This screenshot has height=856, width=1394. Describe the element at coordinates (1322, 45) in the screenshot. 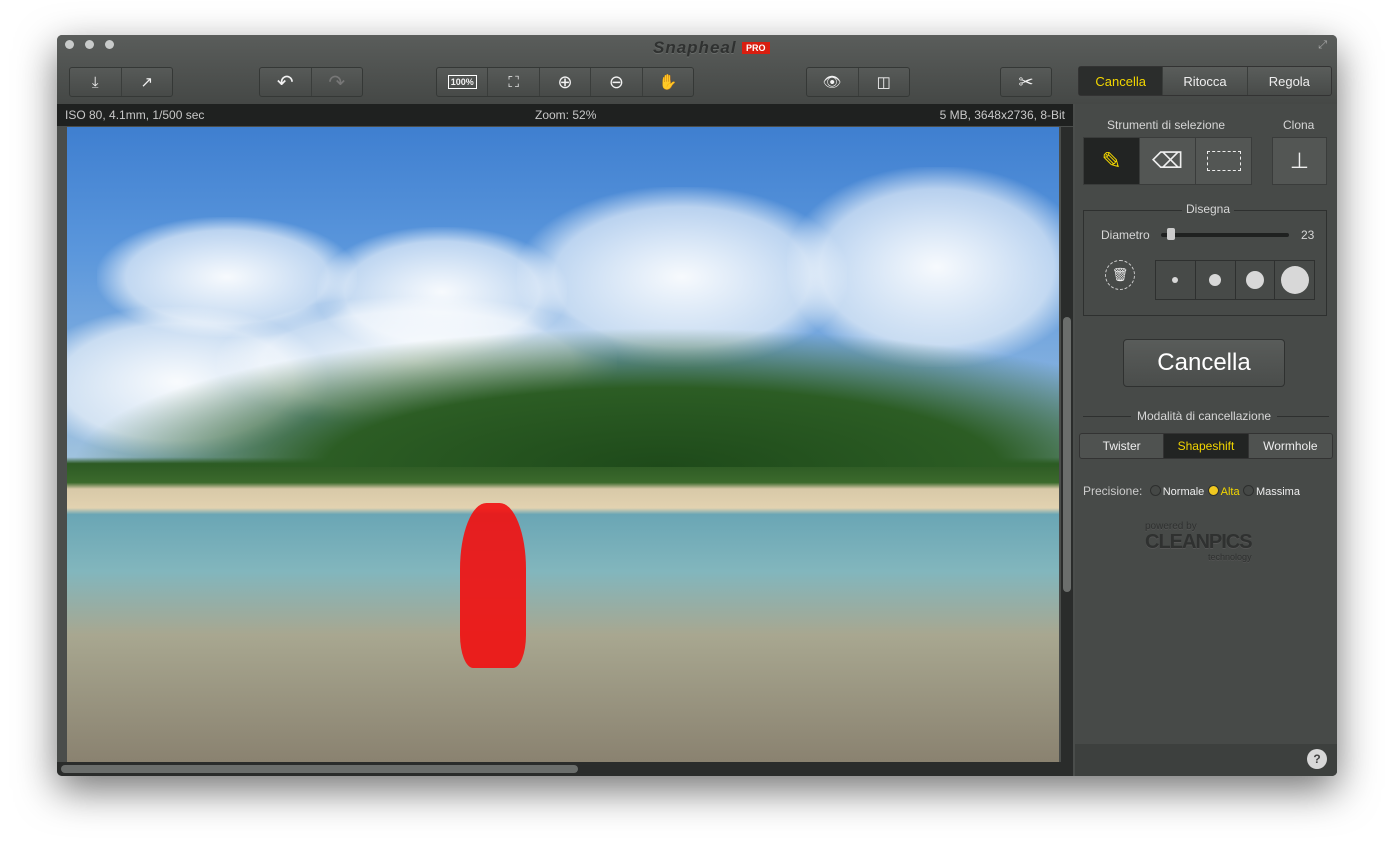

I see `fullscreen-icon: ⤢` at that location.